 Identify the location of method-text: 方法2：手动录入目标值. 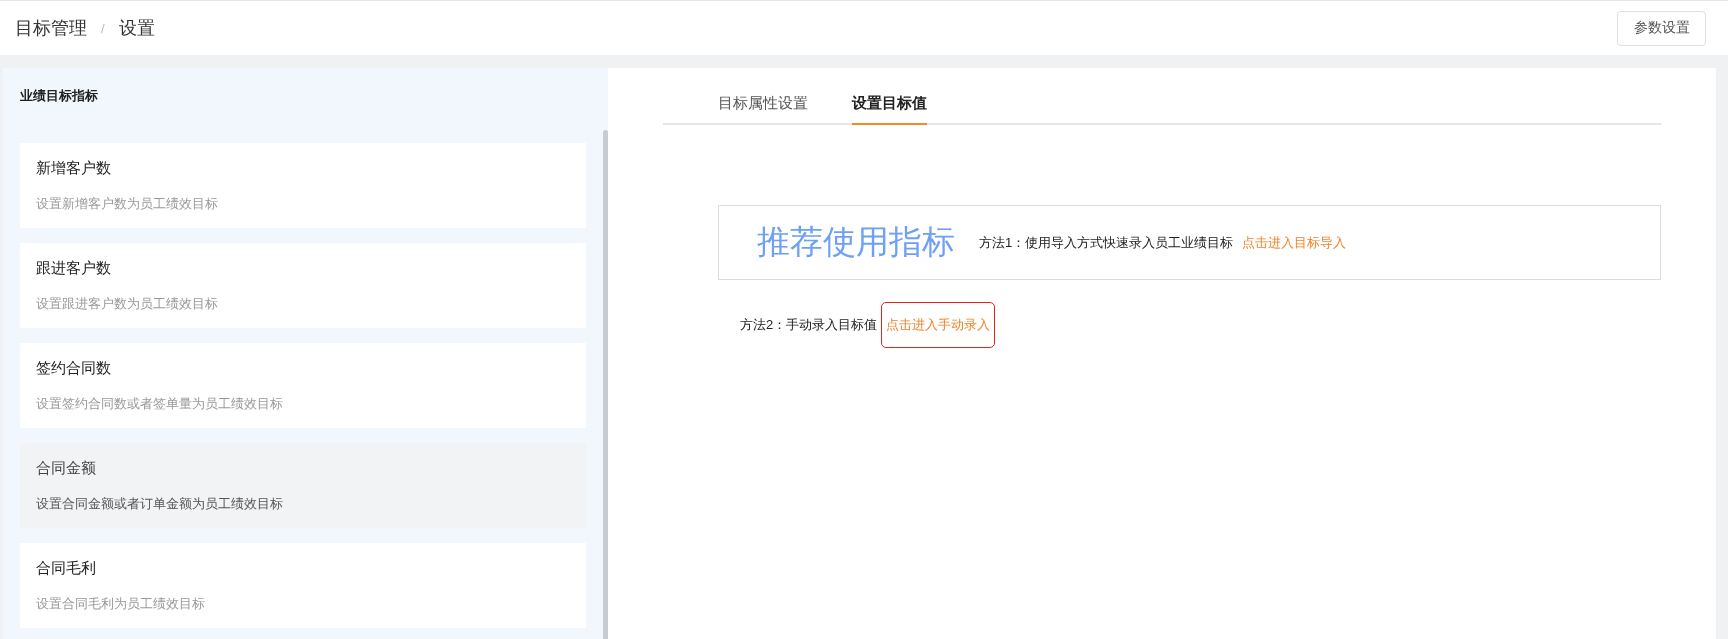
(809, 325).